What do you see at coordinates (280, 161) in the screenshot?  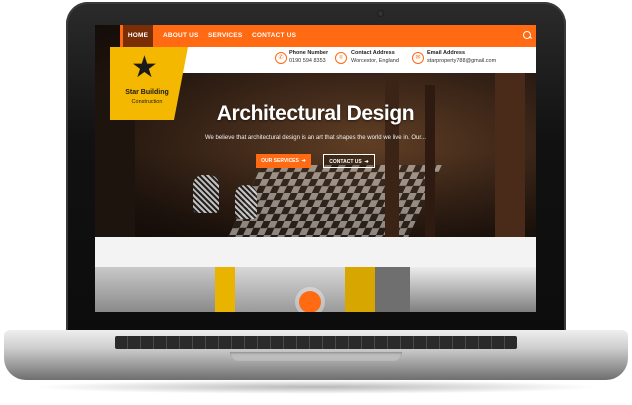 I see `our-services-label: OUR SERVICES` at bounding box center [280, 161].